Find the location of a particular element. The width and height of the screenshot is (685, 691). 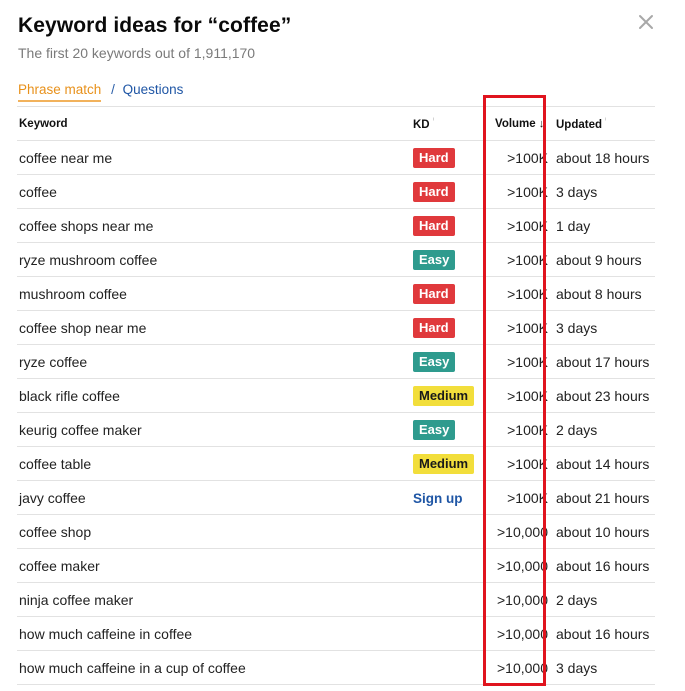

updated-cell: about 10 hours is located at coordinates (603, 531).